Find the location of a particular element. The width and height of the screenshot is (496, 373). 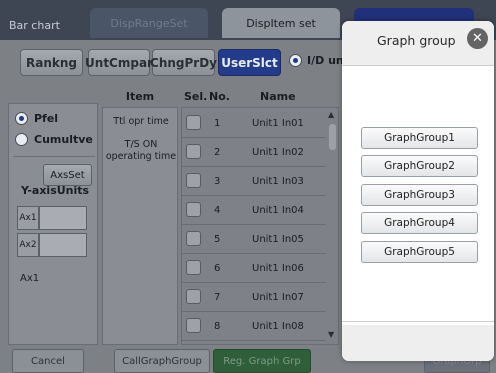

row-number: 4 is located at coordinates (217, 210).